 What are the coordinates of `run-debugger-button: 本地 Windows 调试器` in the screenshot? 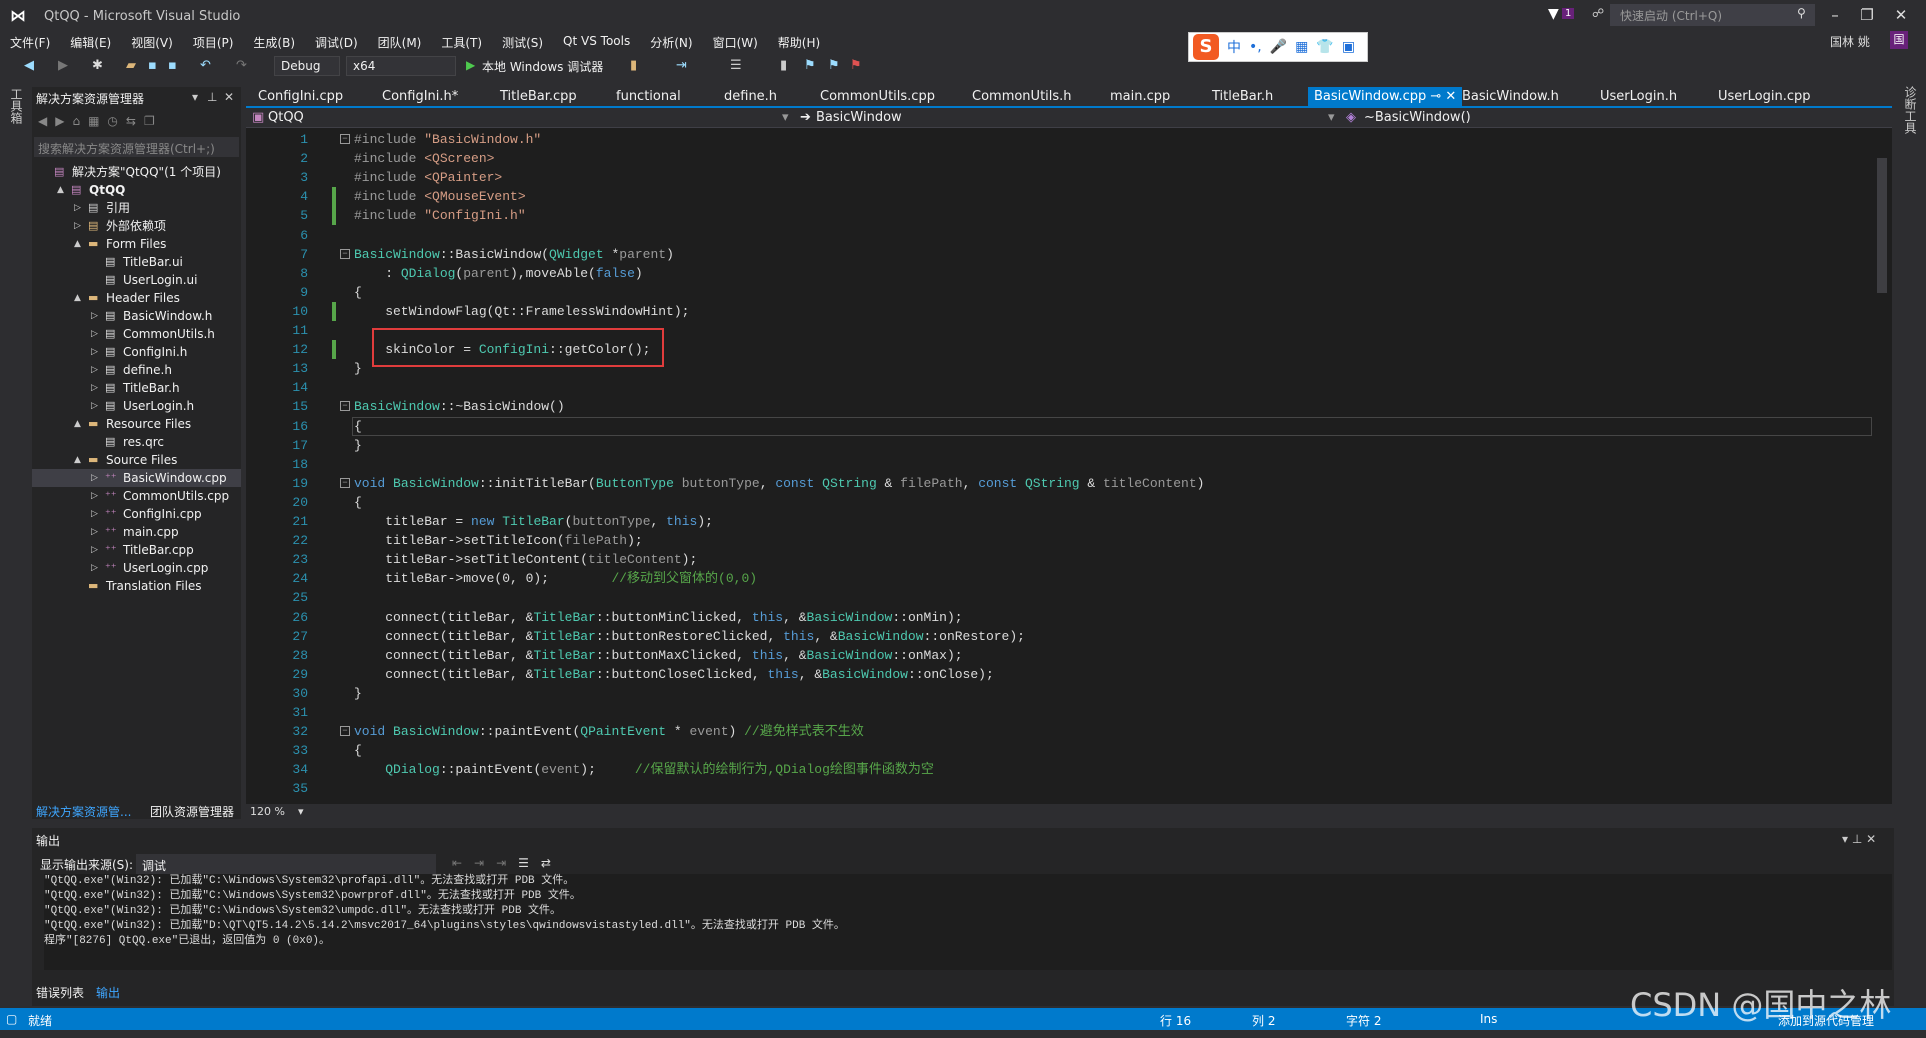 It's located at (542, 66).